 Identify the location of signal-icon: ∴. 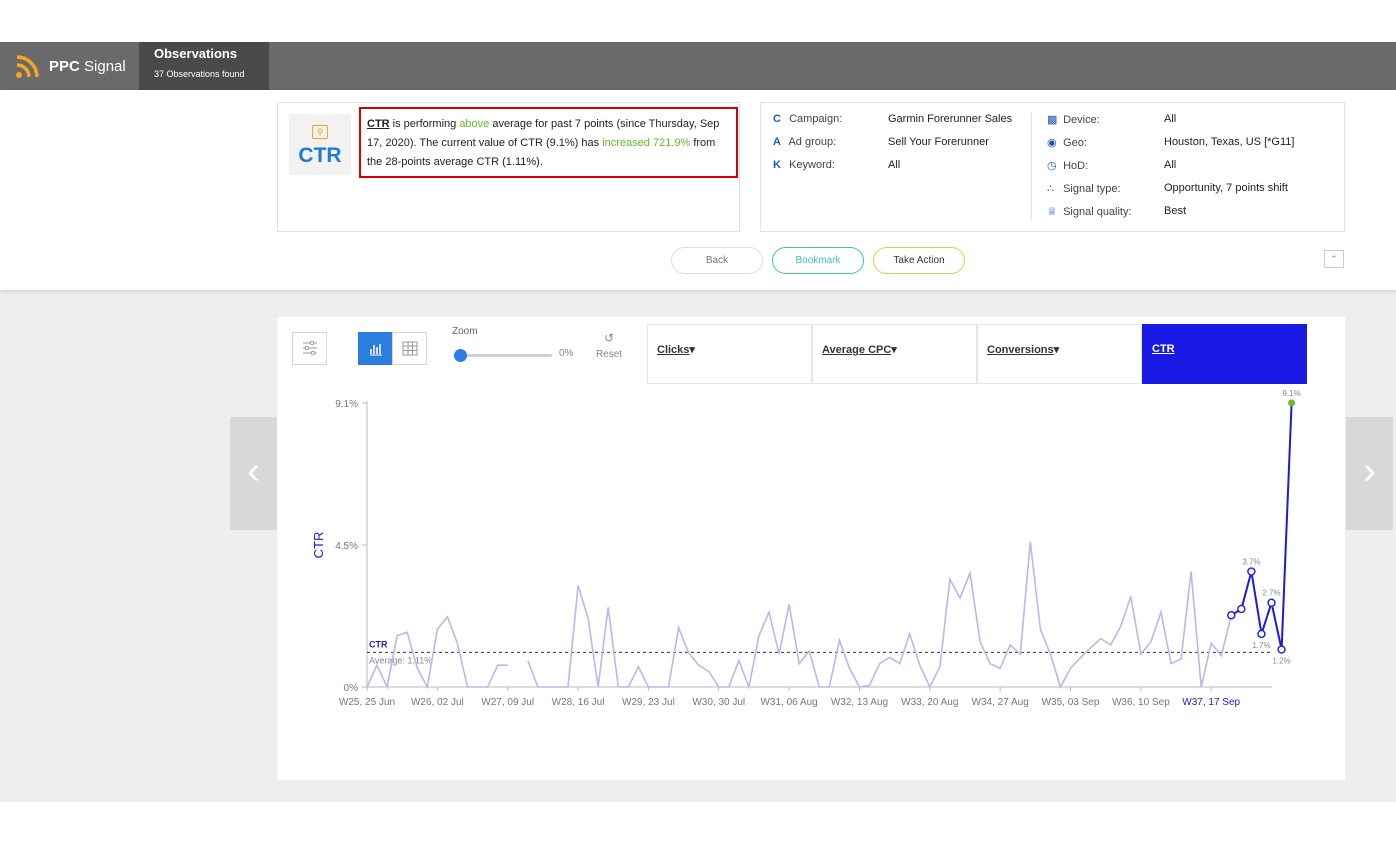
(1050, 189).